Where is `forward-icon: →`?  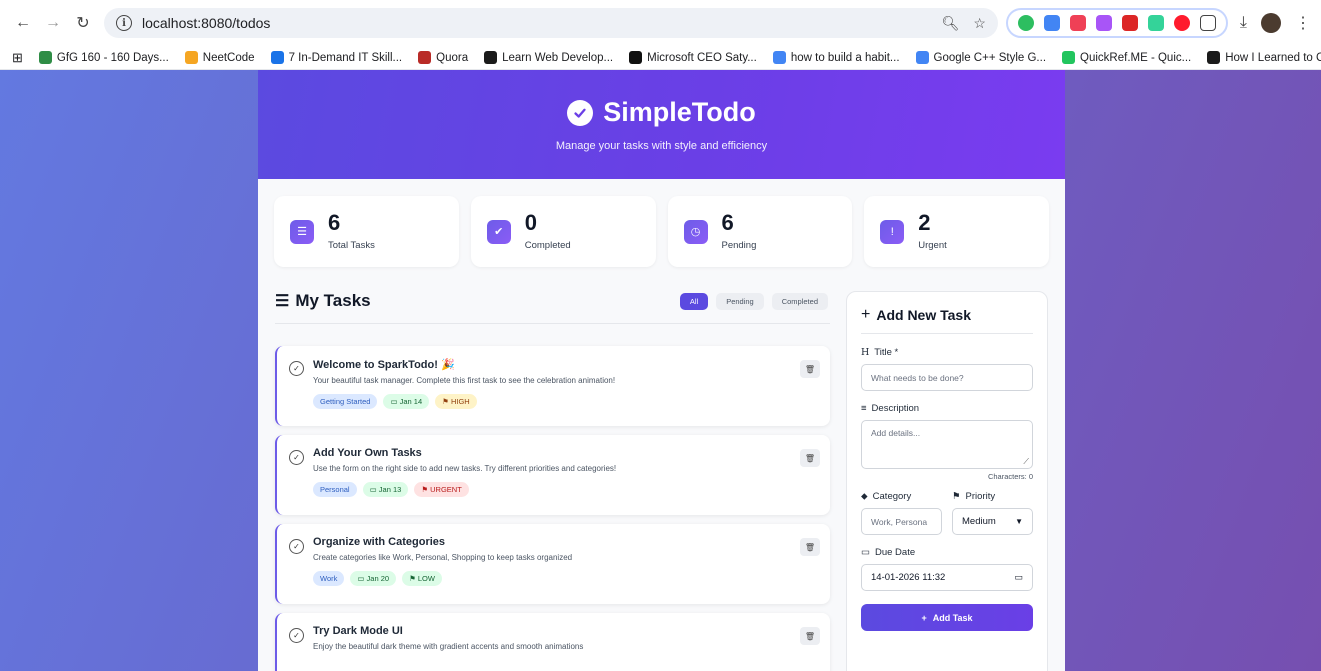 forward-icon: → is located at coordinates (53, 23).